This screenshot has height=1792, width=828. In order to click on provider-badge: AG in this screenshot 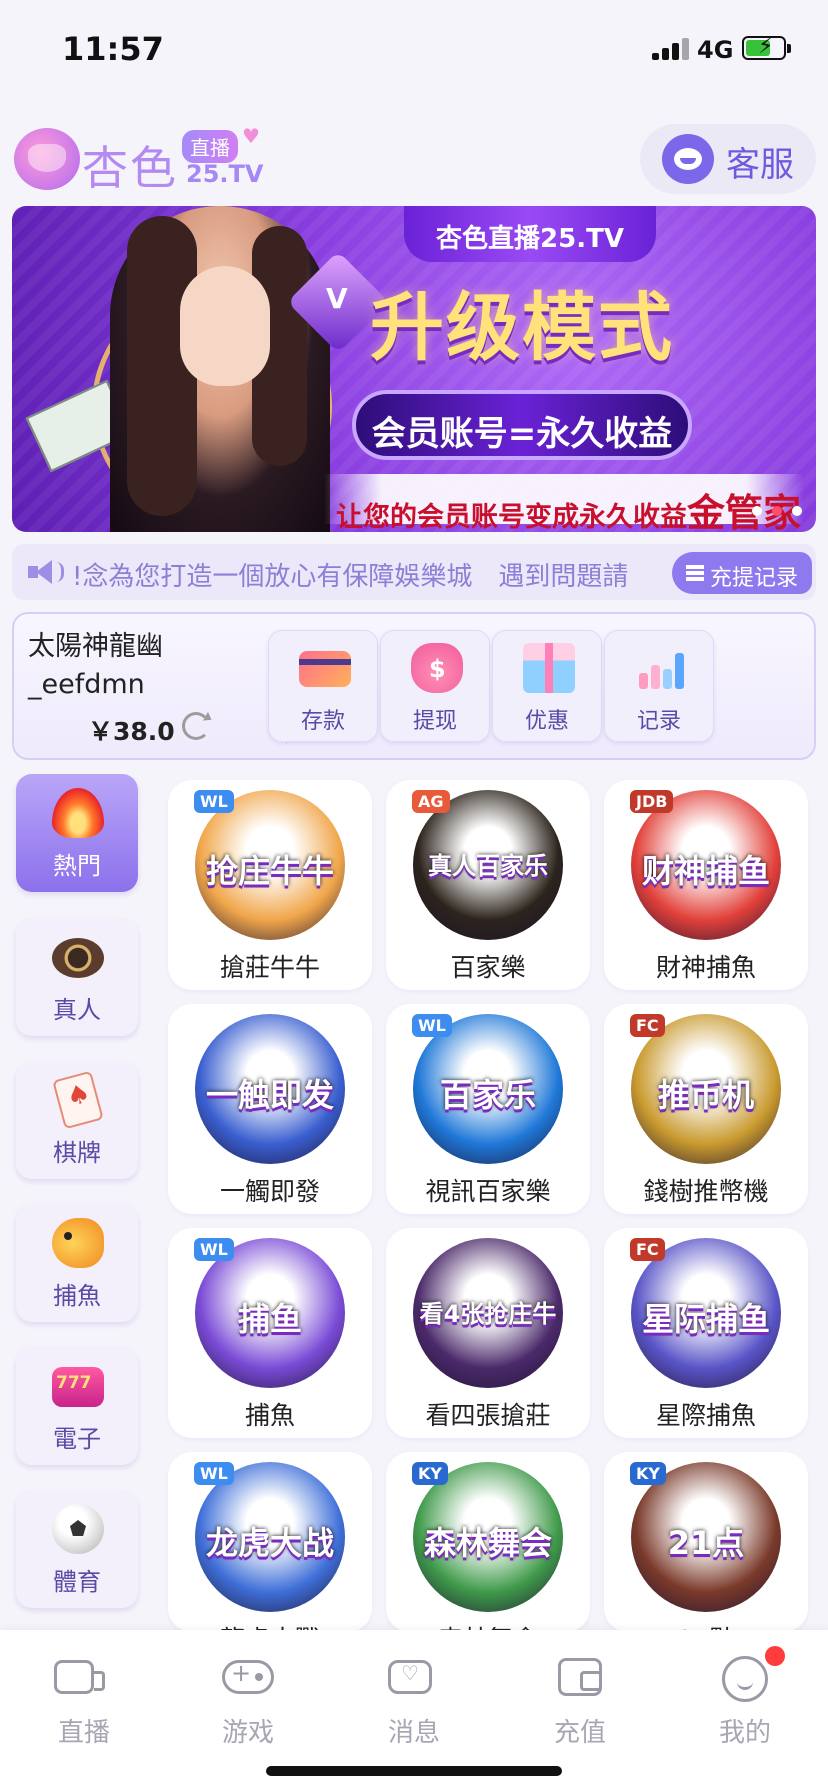, I will do `click(431, 801)`.